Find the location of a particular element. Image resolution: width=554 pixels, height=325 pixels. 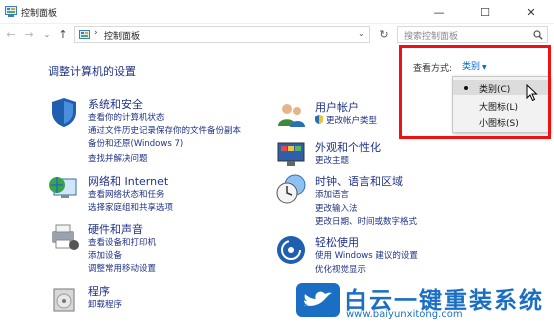

users-icon is located at coordinates (291, 115).